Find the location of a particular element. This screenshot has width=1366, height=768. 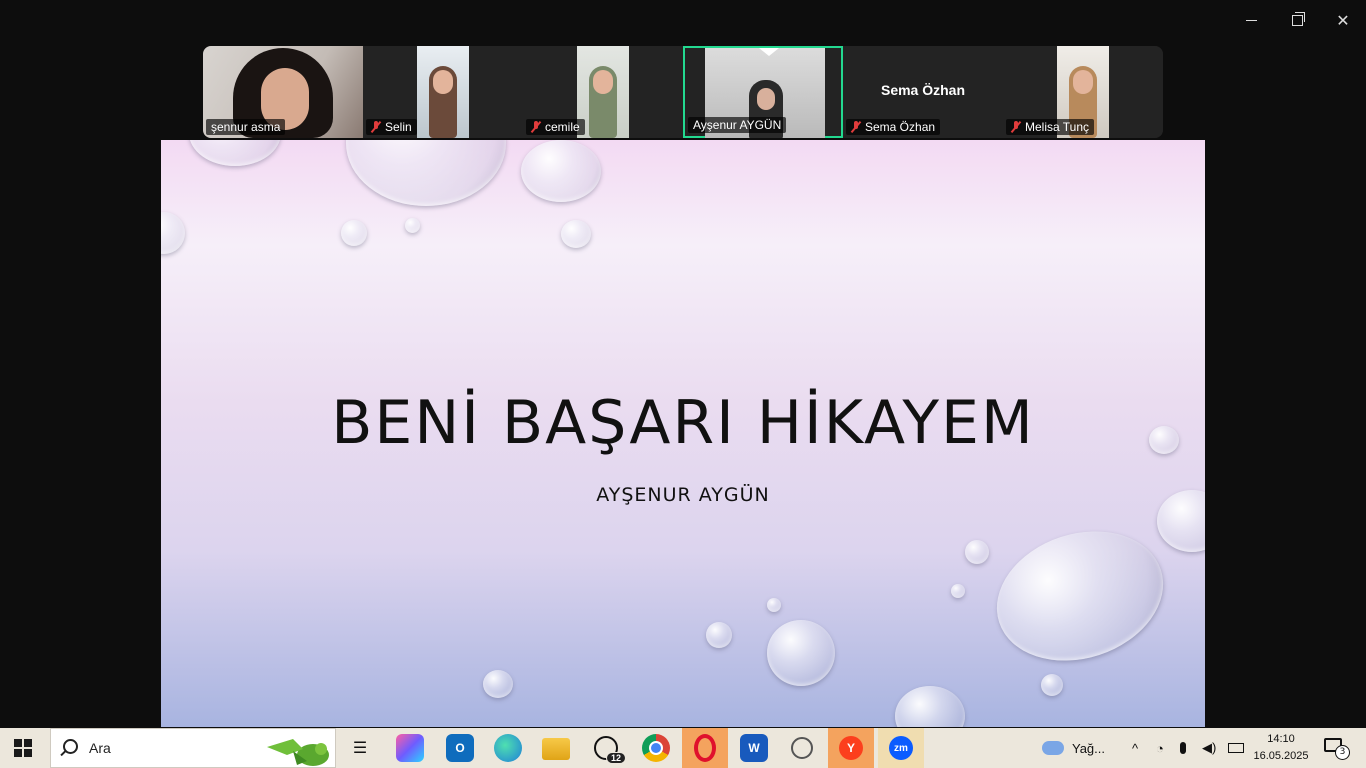

outlook-button: O is located at coordinates (460, 748).